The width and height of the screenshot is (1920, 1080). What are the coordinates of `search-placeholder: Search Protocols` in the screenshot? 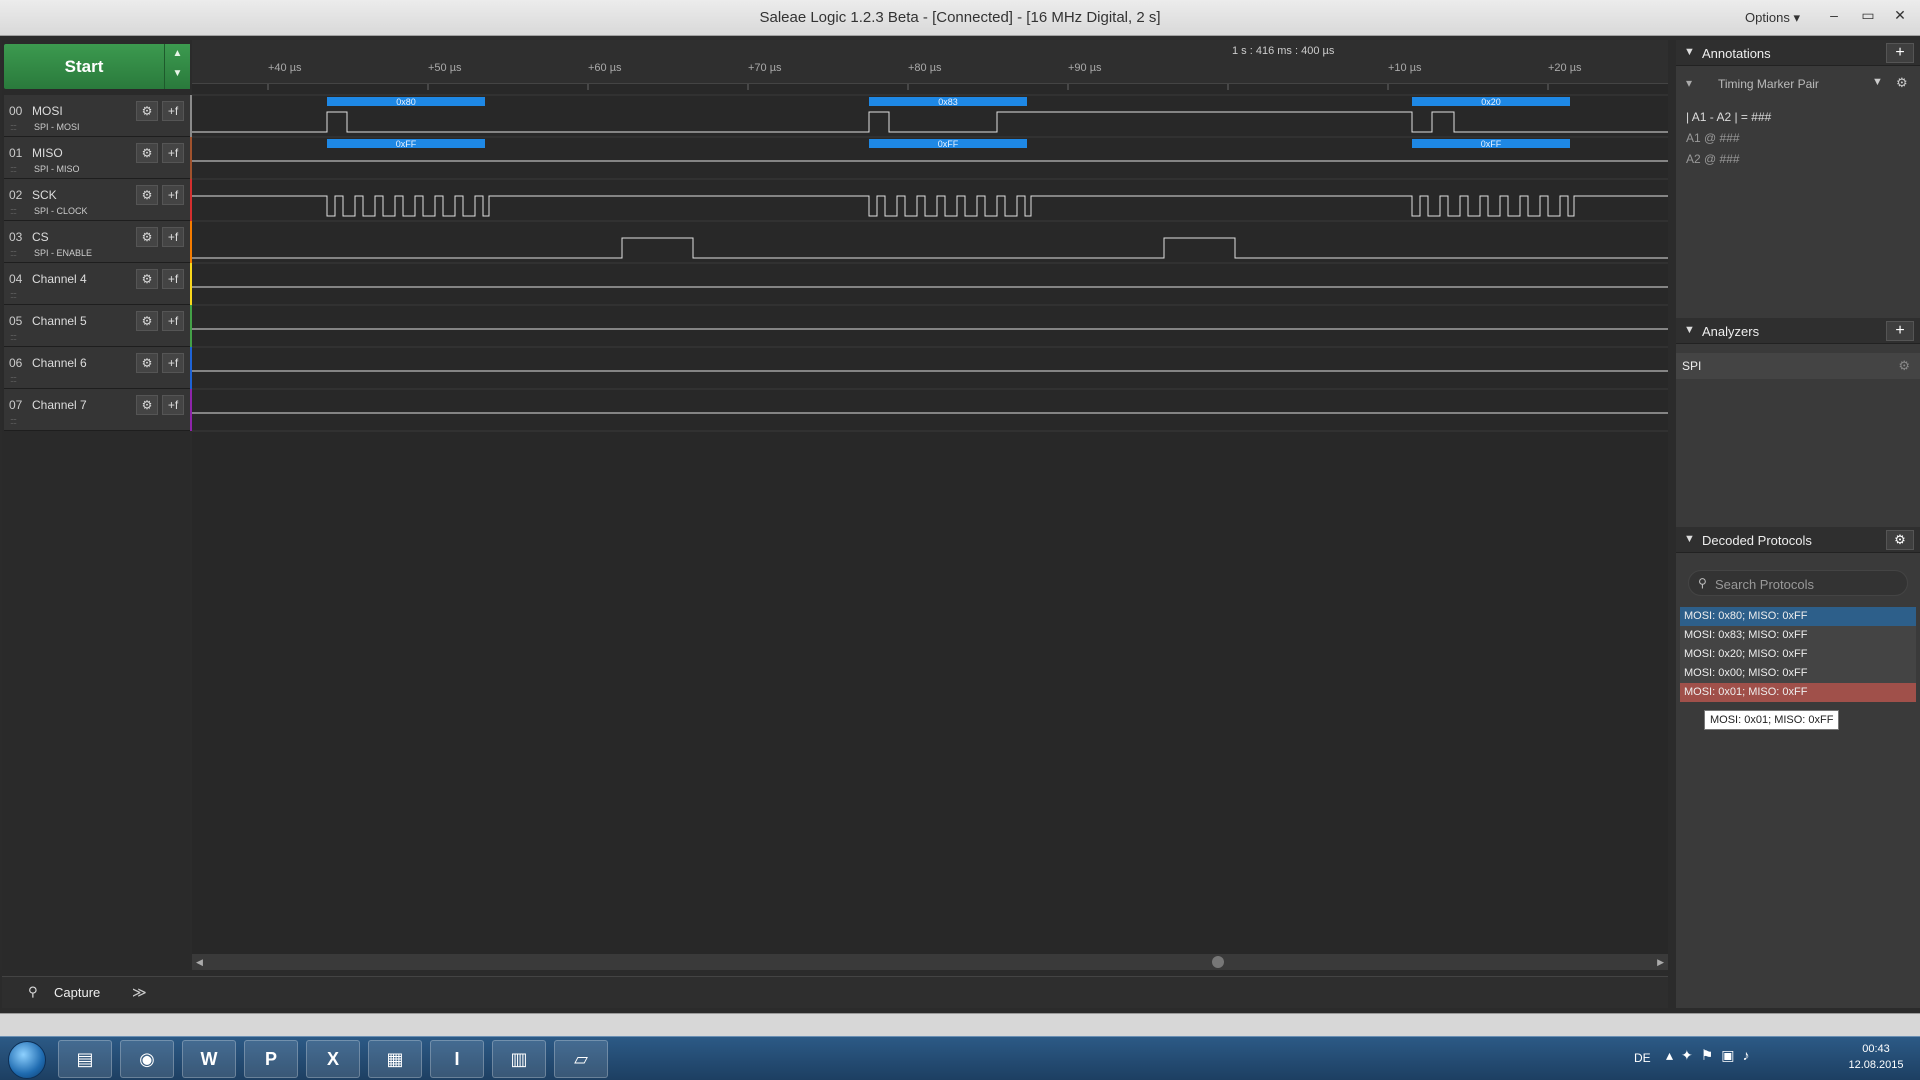 It's located at (1764, 584).